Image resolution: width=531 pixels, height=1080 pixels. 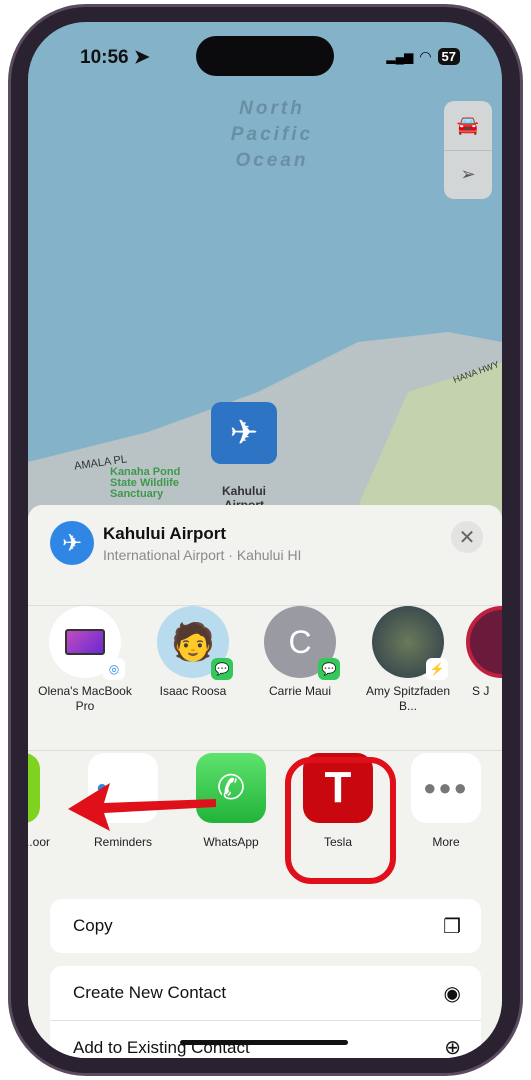 I want to click on app-partial: ...oor, so click(x=39, y=801).